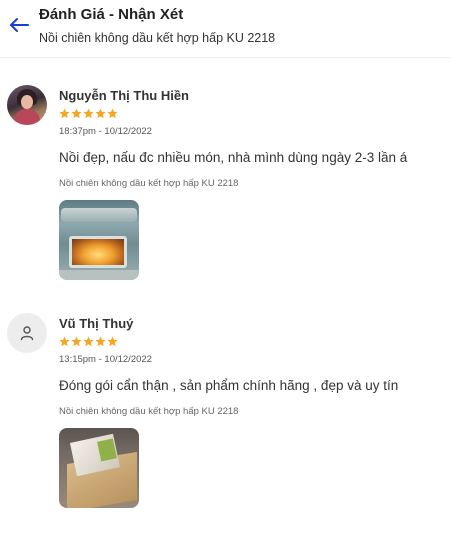  I want to click on arrow-left-icon, so click(19, 25).